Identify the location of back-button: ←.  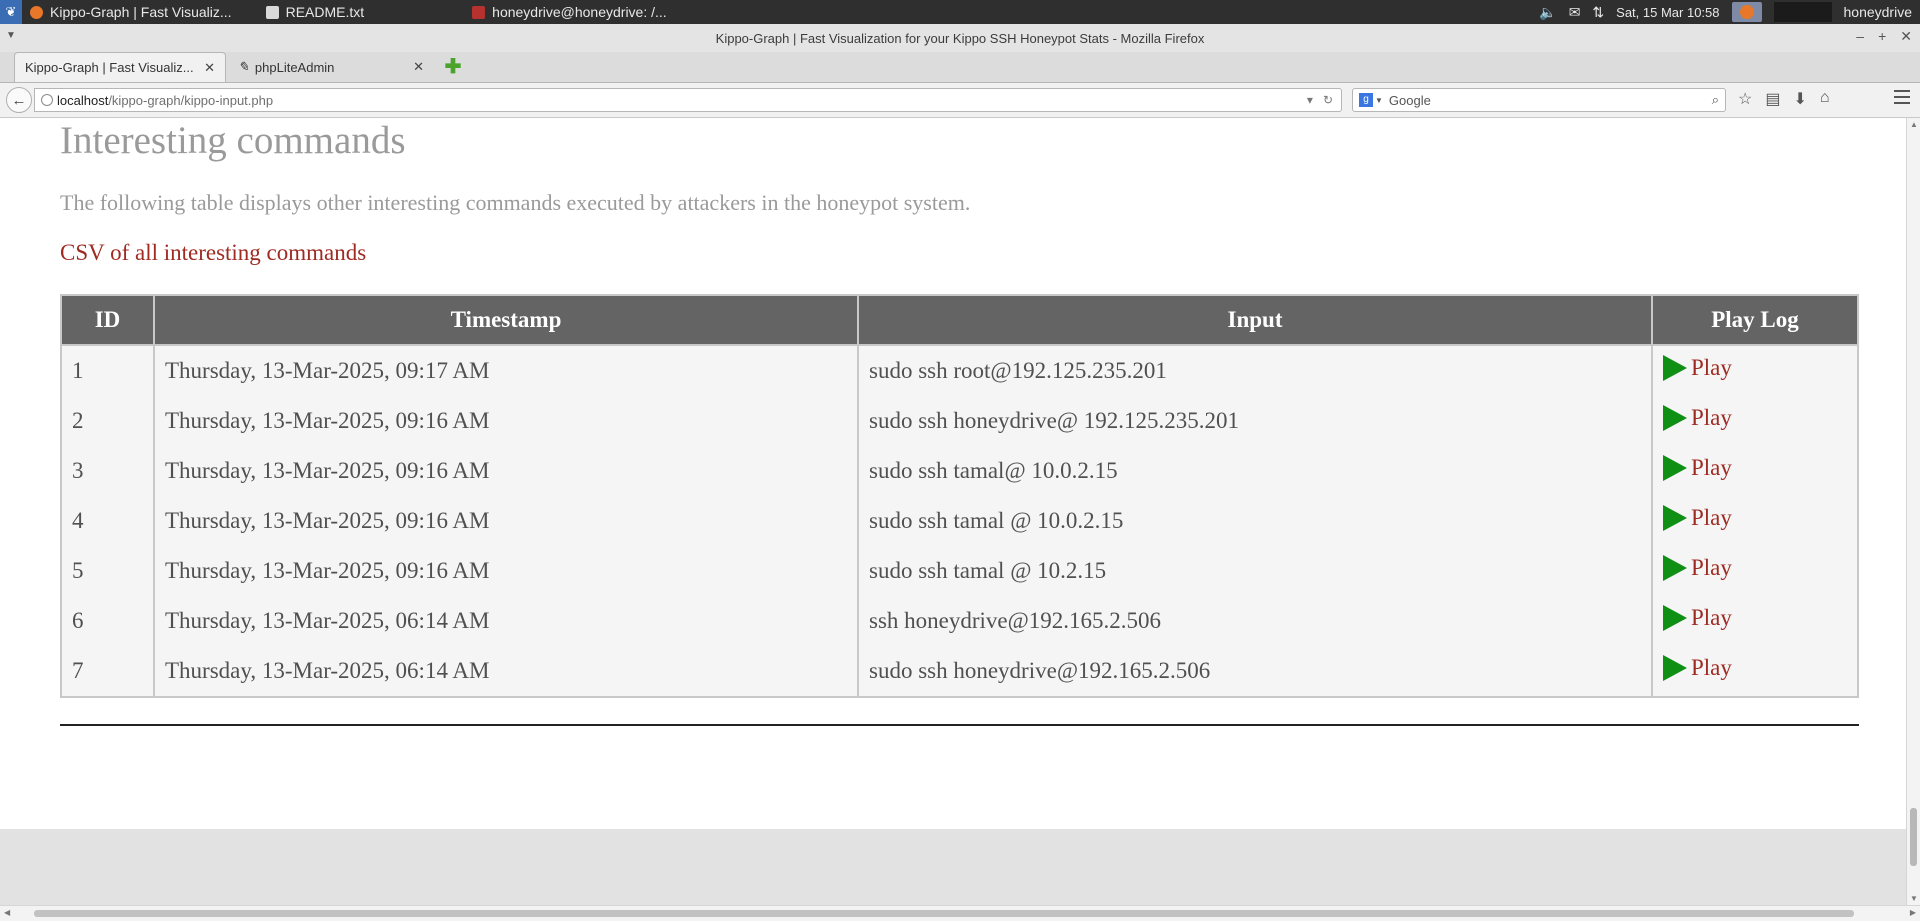
(19, 100).